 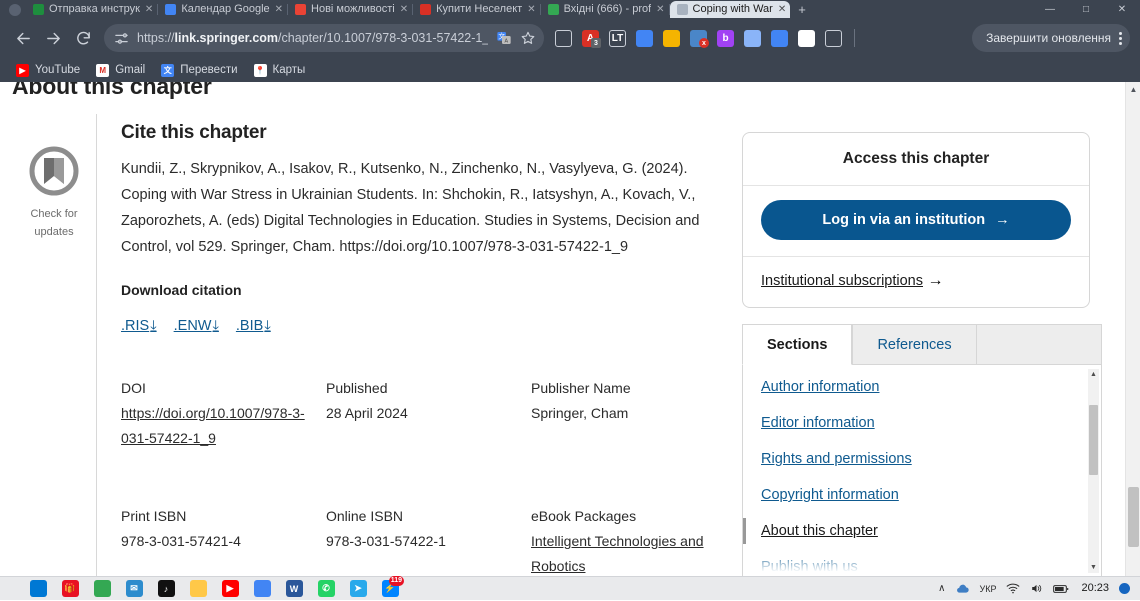 I want to click on google-translate-extension, so click(x=644, y=38).